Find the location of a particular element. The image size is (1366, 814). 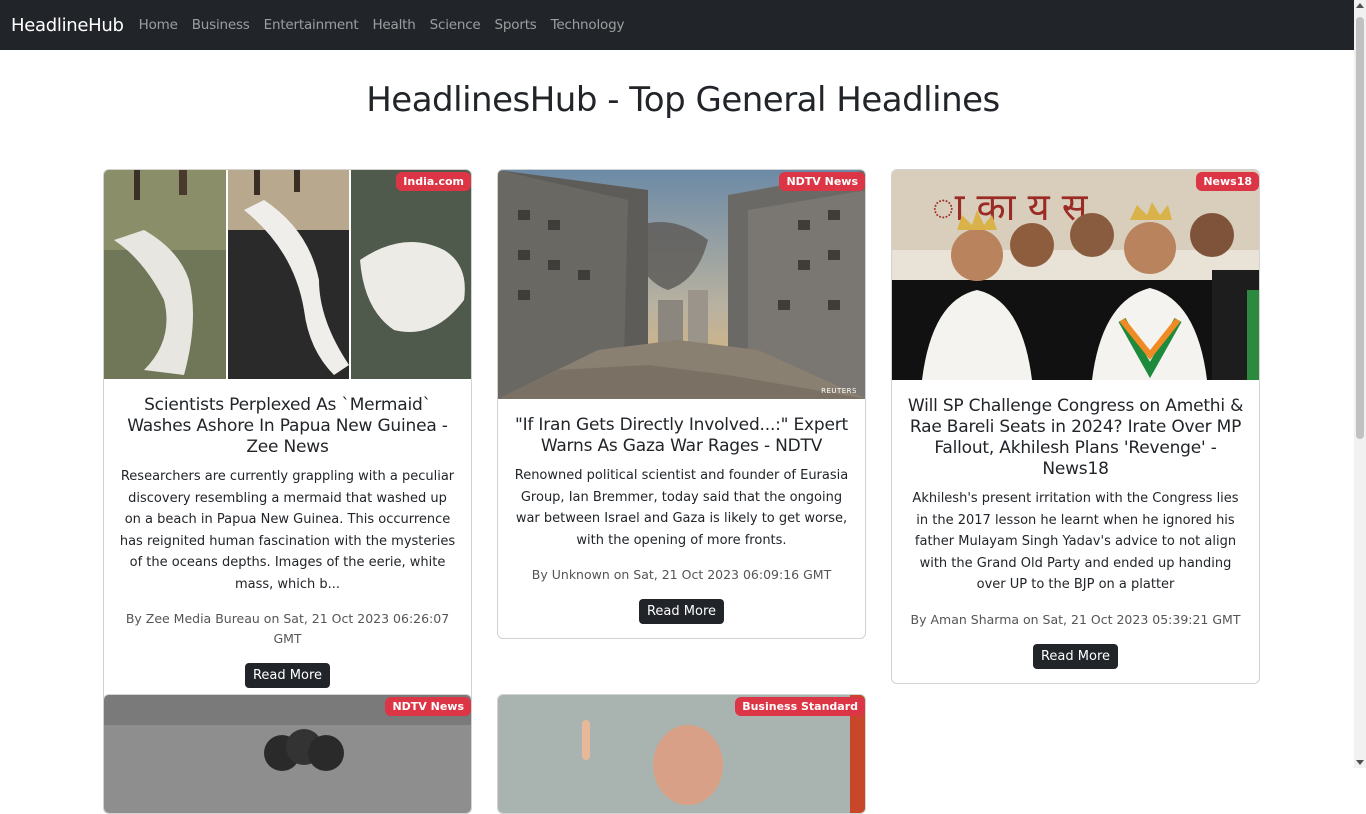

svg-text: ा का य स is located at coordinates (1010, 207).